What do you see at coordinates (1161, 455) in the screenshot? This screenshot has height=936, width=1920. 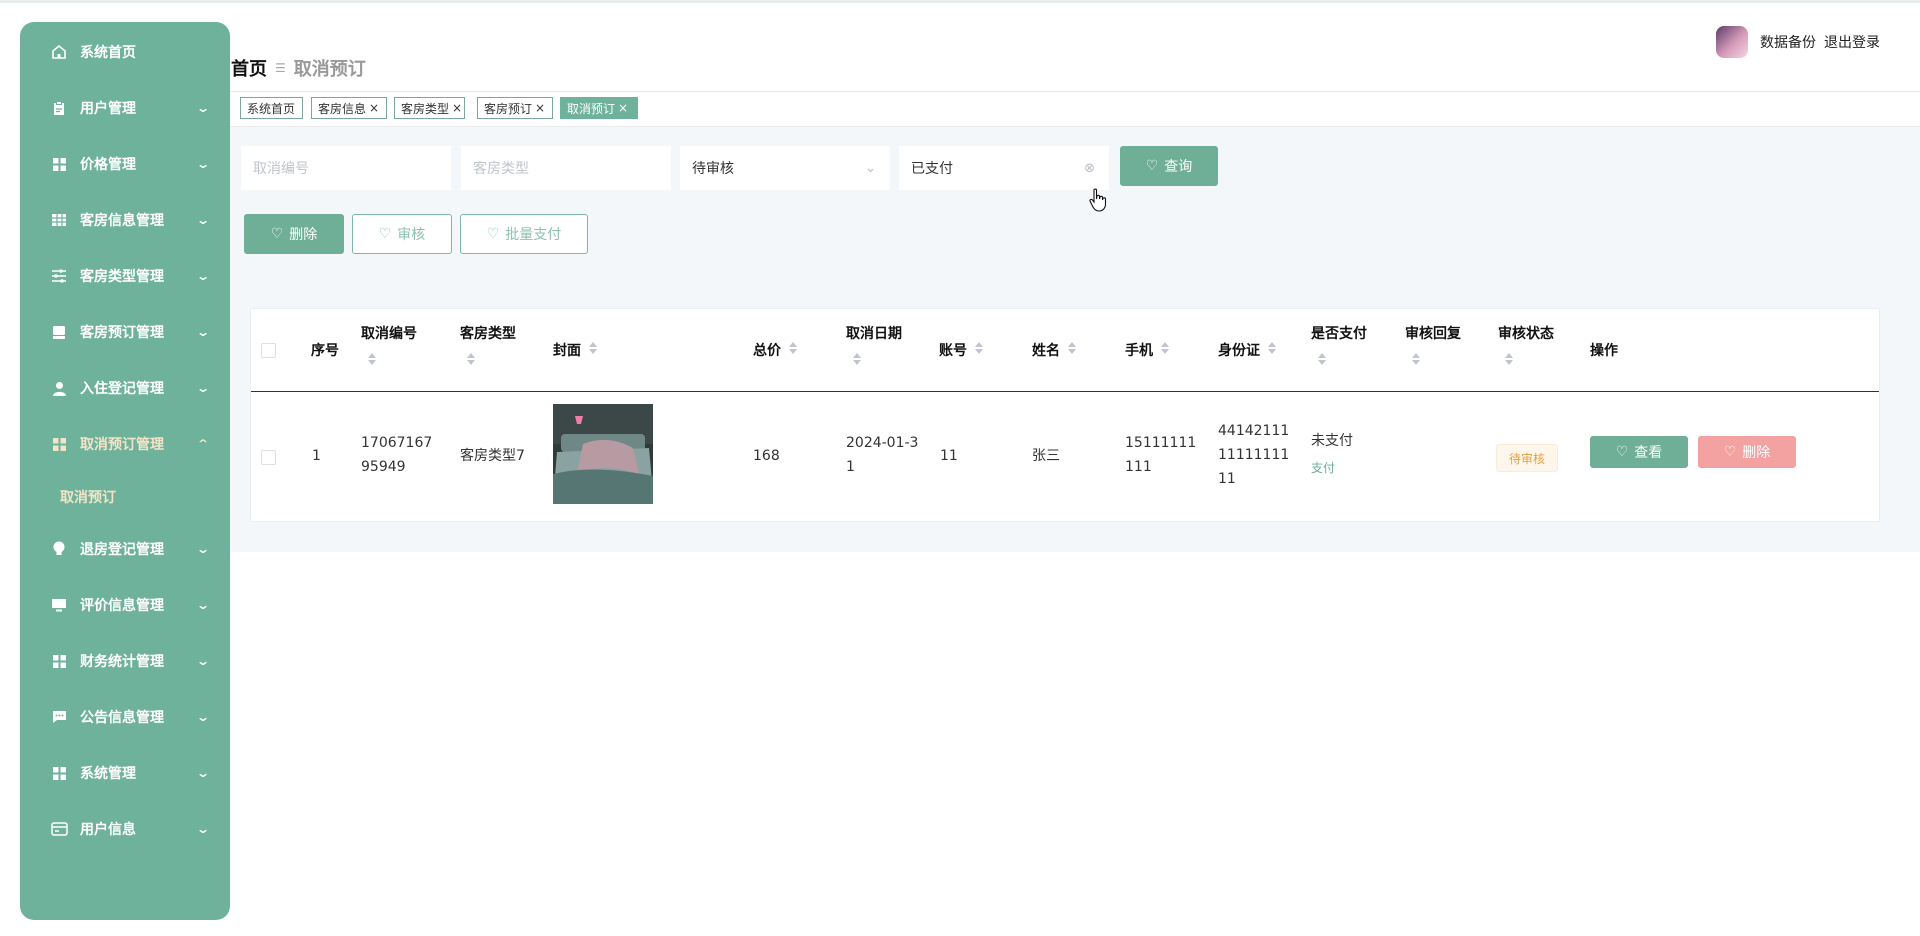 I see `cell-phone: 15111111111` at bounding box center [1161, 455].